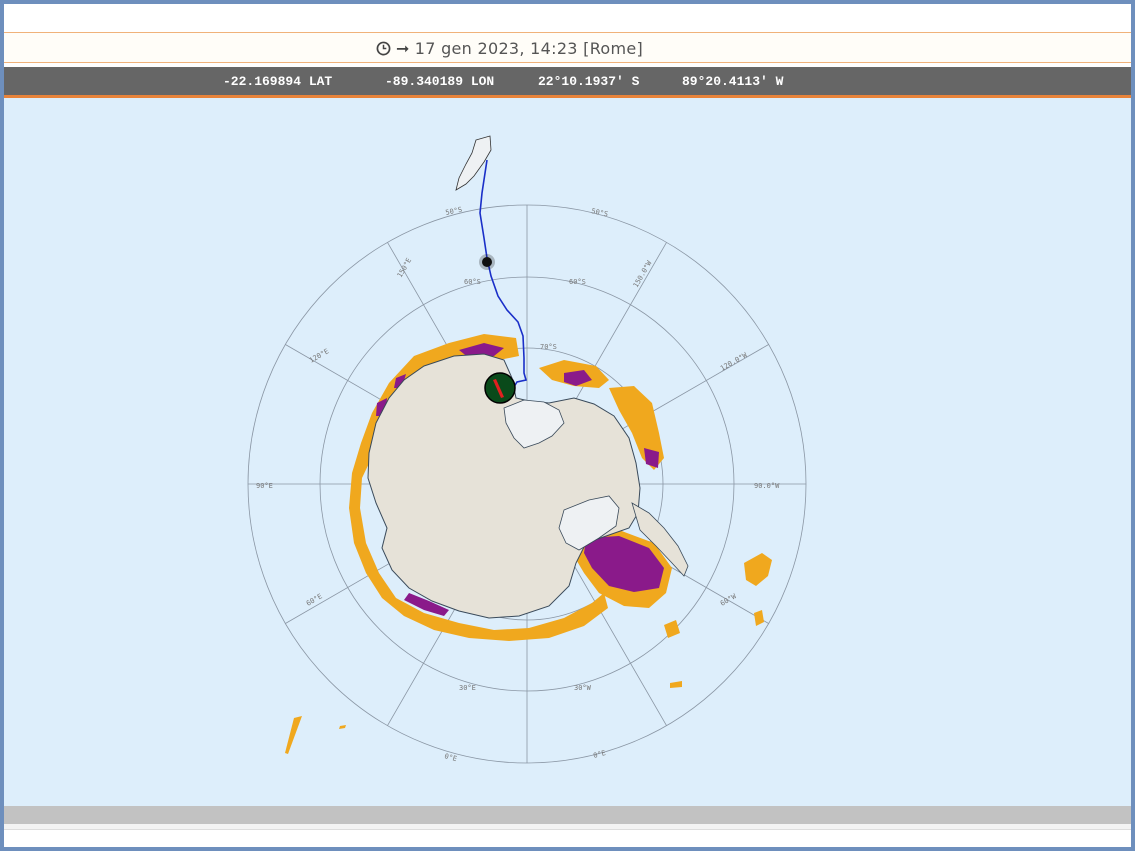 This screenshot has width=1135, height=851. Describe the element at coordinates (643, 274) in the screenshot. I see `grid-label: 150.0°W` at that location.